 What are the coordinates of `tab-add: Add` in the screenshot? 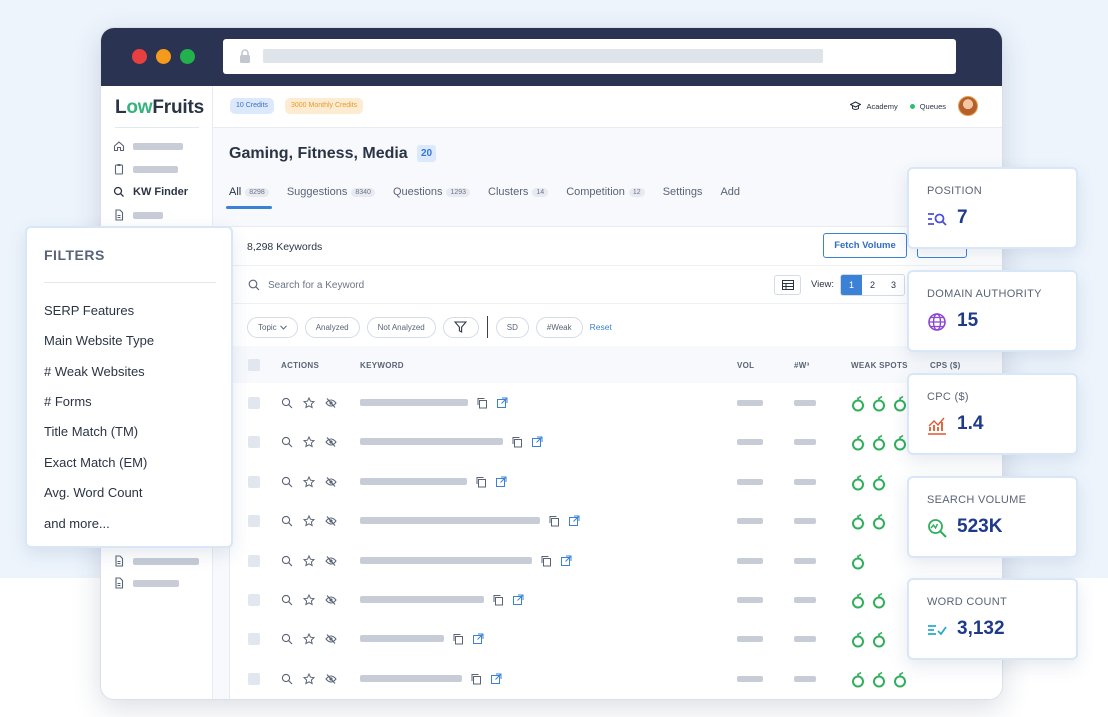 It's located at (730, 192).